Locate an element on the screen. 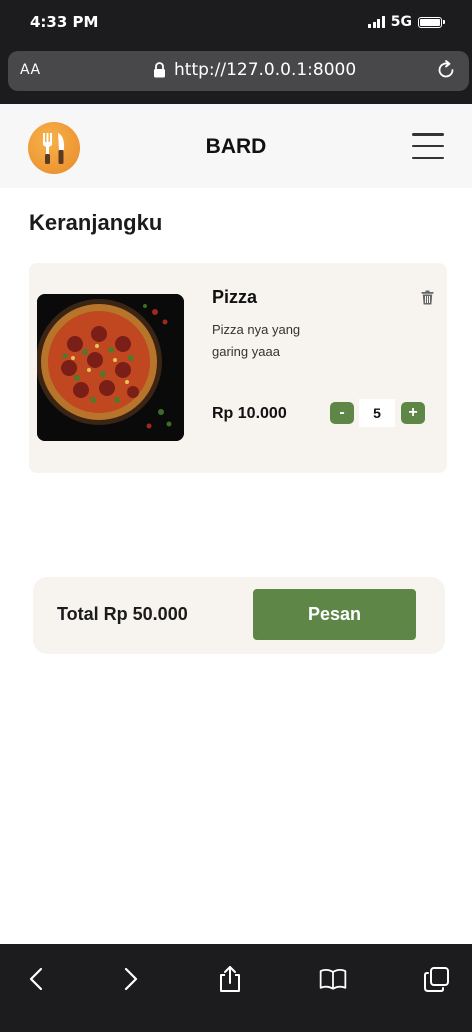  back-icon is located at coordinates (37, 979).